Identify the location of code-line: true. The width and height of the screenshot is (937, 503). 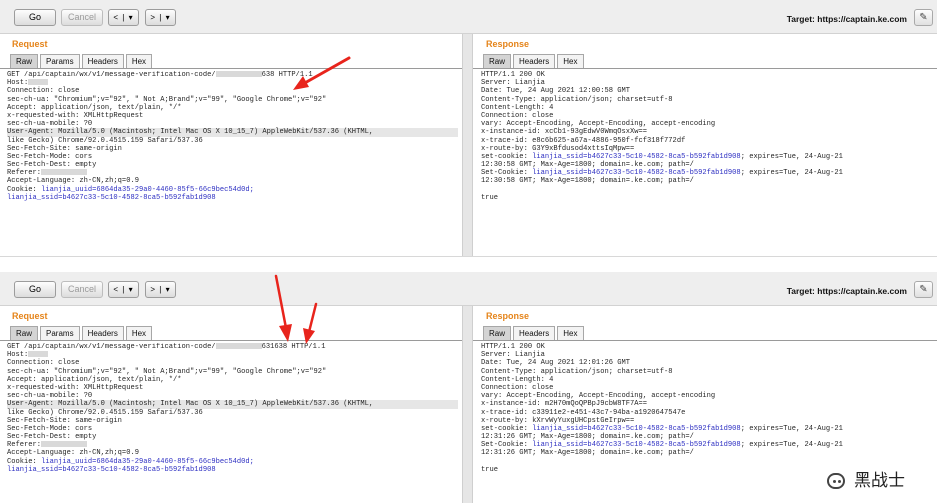
(490, 197).